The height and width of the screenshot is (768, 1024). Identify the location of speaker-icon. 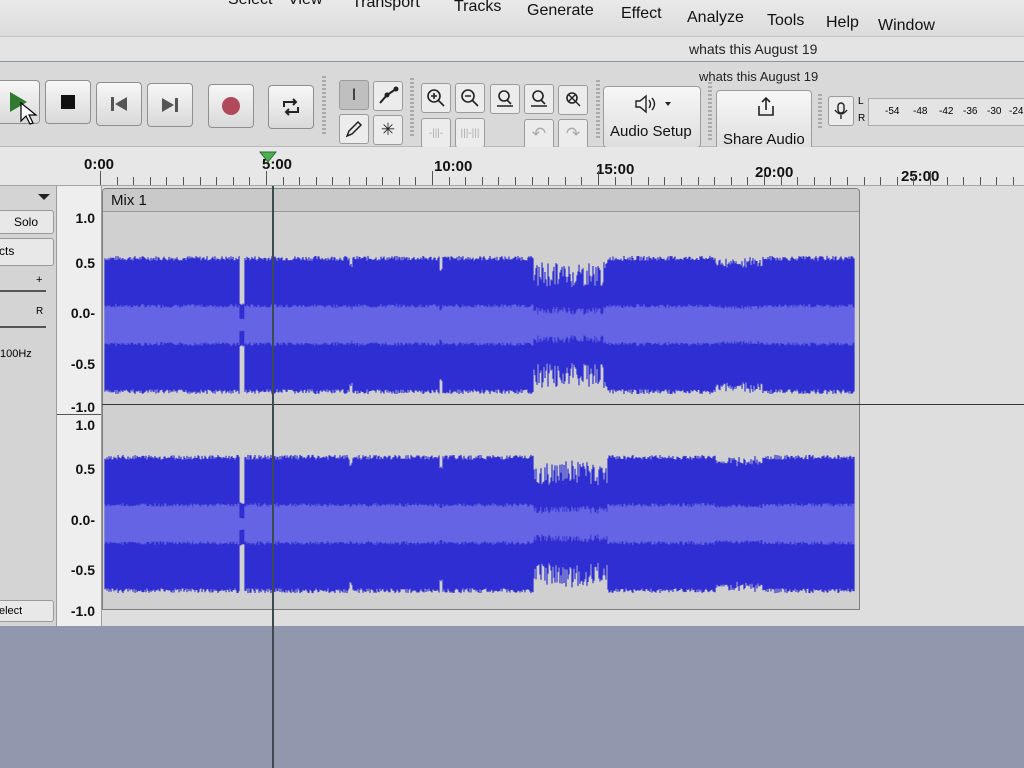
(653, 104).